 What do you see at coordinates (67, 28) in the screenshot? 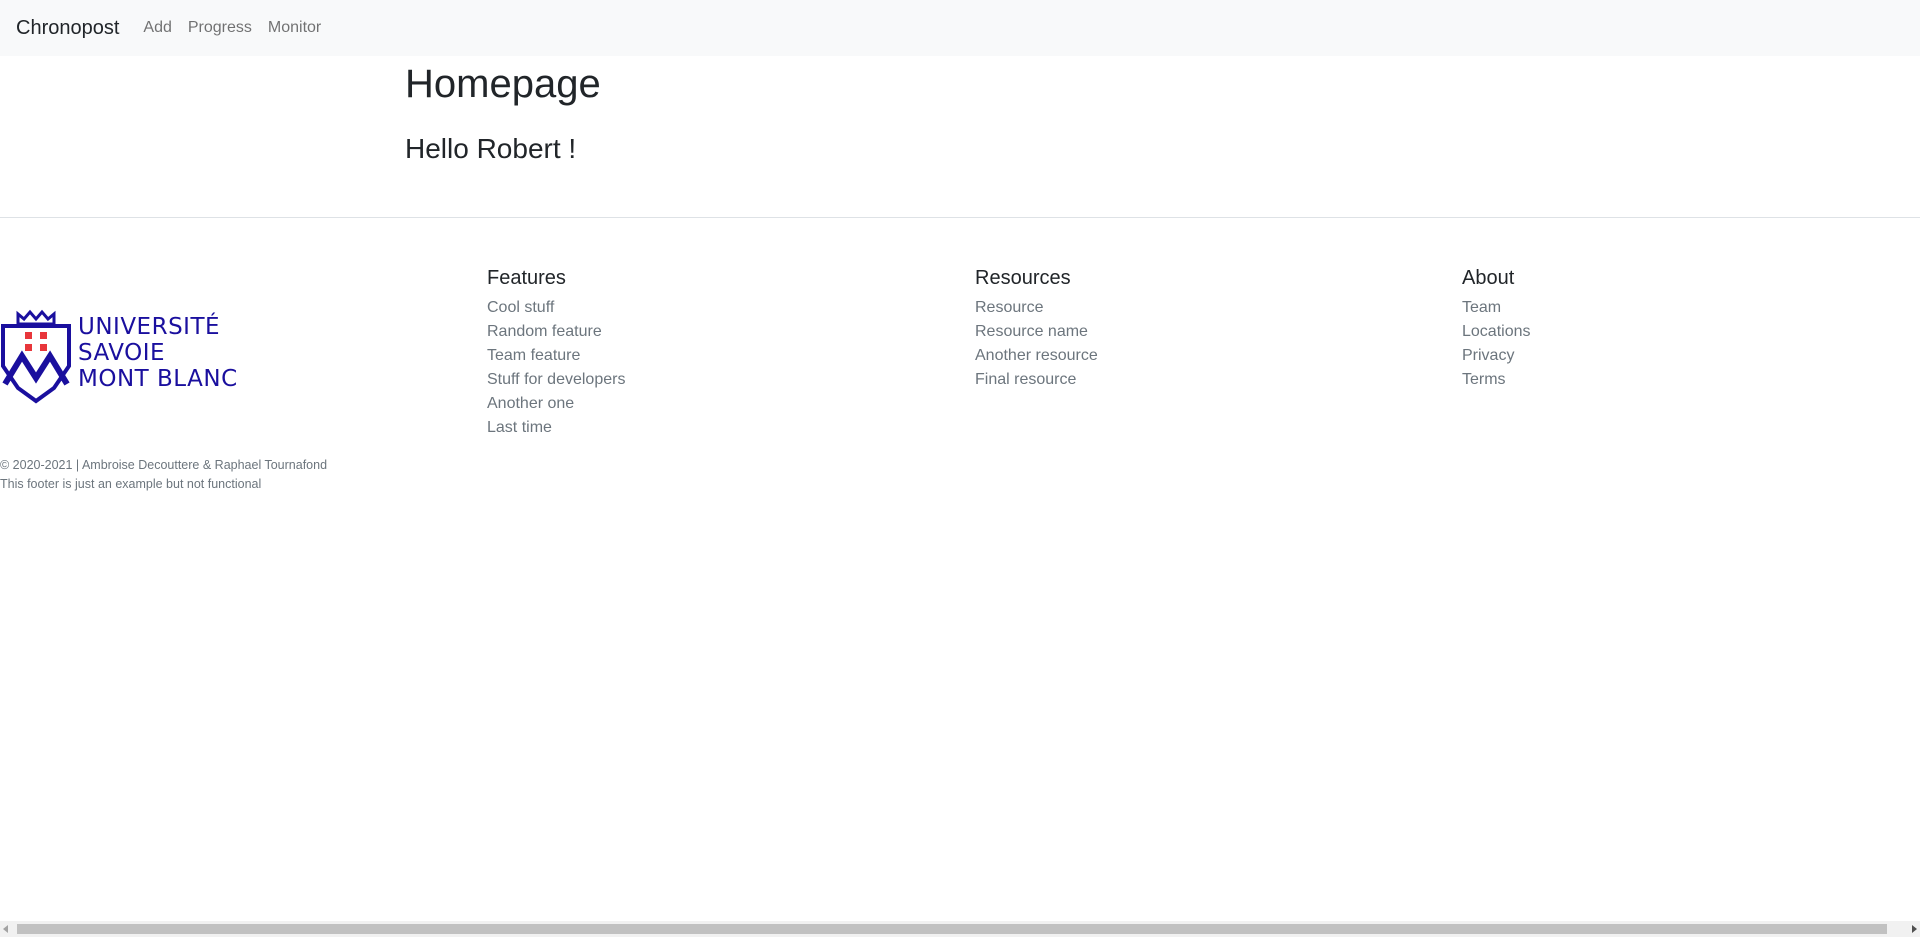
I see `brand-link: Chronopost` at bounding box center [67, 28].